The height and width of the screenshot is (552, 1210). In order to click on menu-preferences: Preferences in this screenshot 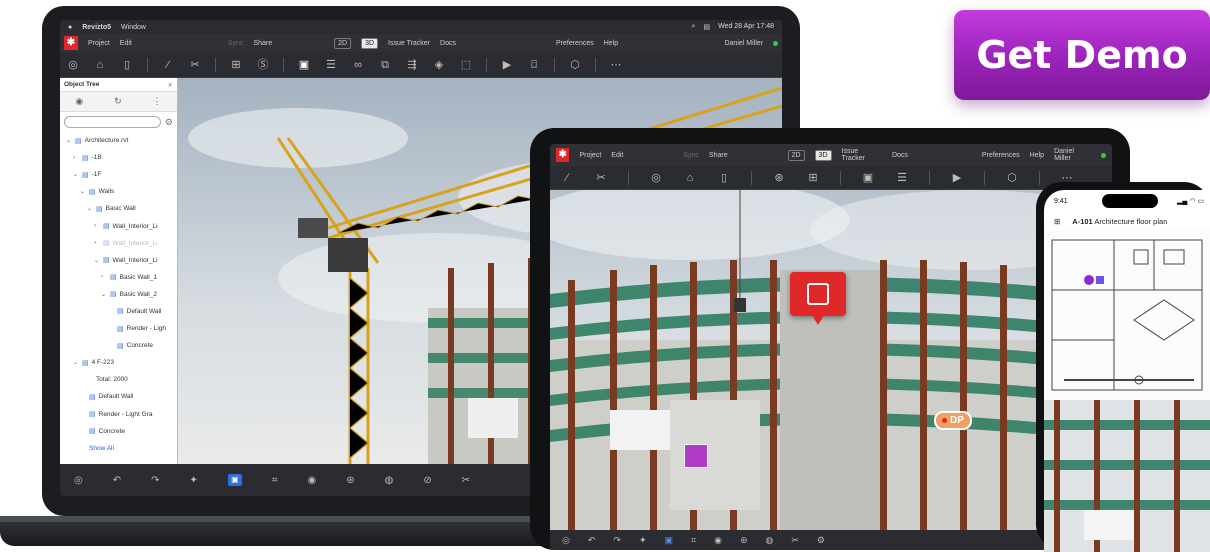, I will do `click(1001, 155)`.